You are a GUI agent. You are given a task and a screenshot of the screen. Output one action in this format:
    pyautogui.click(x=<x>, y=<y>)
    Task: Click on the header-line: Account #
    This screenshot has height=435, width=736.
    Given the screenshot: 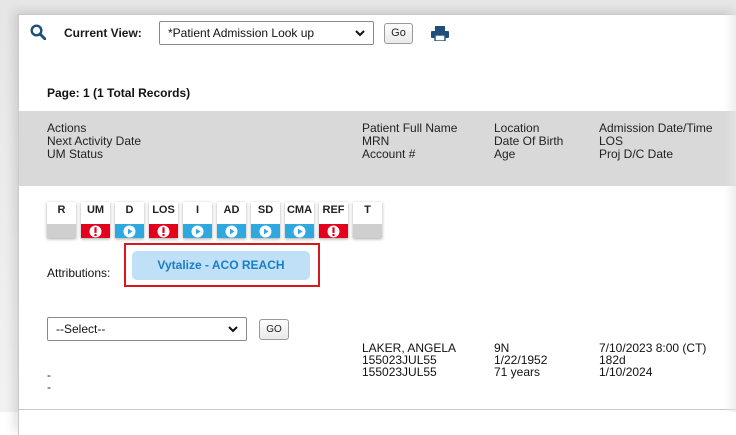 What is the action you would take?
    pyautogui.click(x=389, y=154)
    